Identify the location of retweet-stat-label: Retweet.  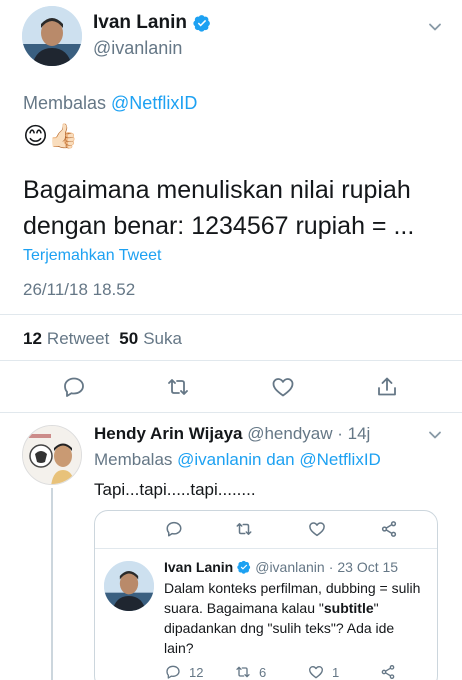
(78, 338).